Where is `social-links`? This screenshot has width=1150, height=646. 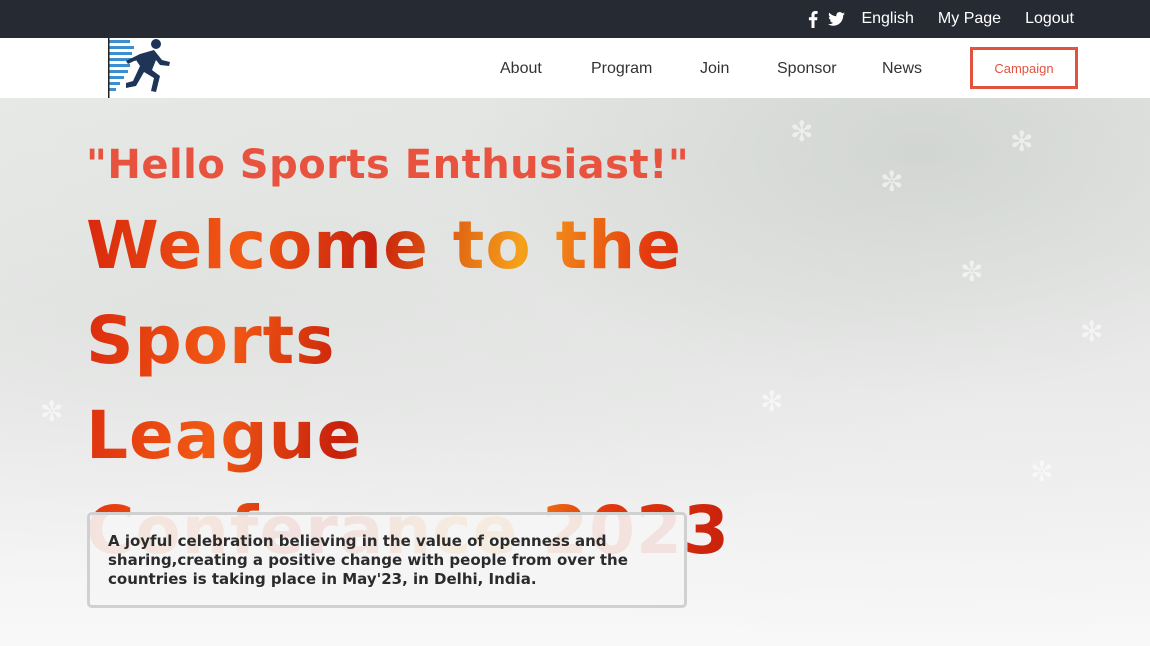 social-links is located at coordinates (827, 19).